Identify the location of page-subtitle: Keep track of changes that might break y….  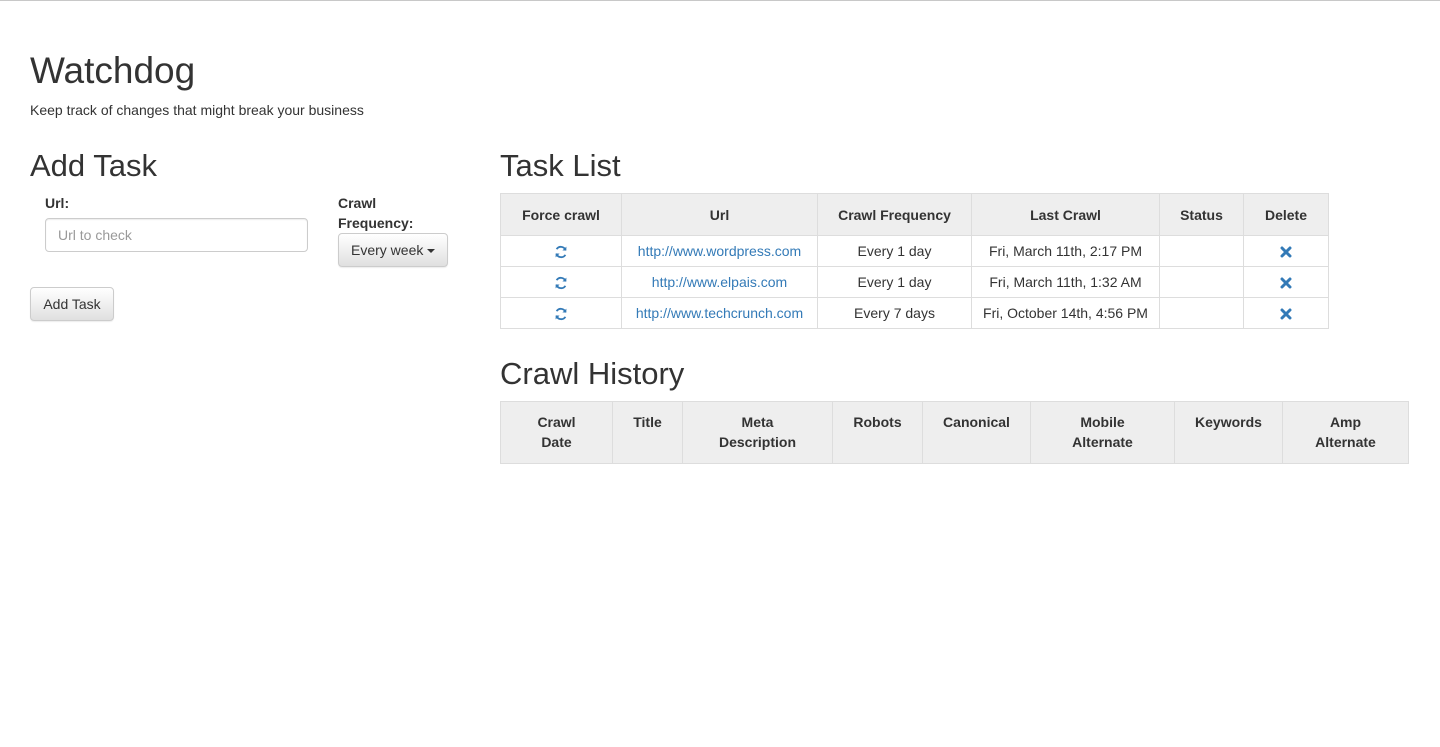
(197, 110).